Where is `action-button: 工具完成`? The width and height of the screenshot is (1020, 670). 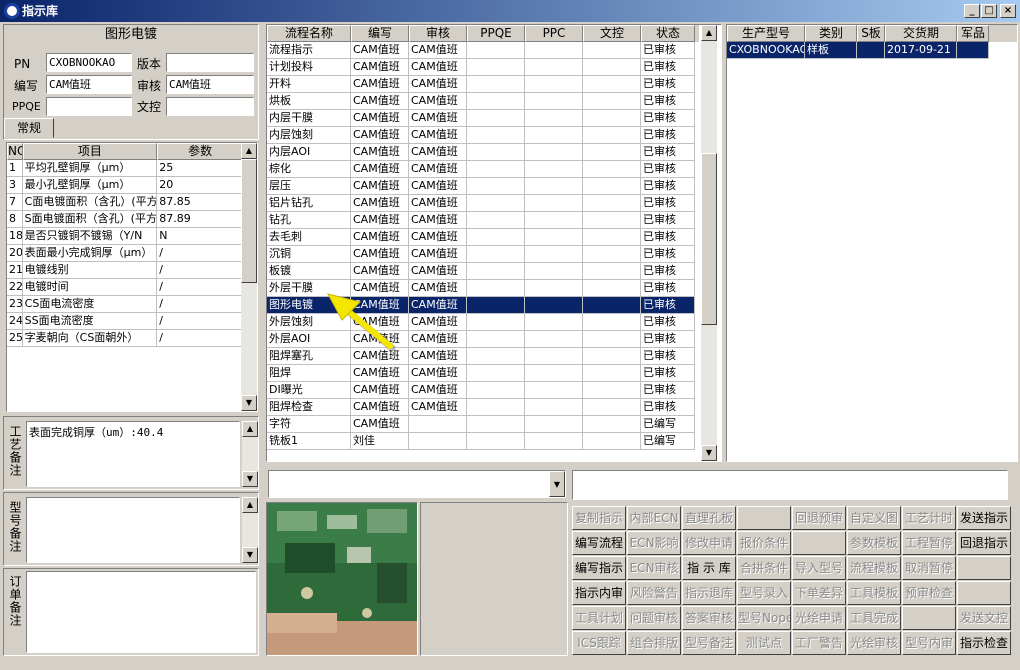 action-button: 工具完成 is located at coordinates (874, 618).